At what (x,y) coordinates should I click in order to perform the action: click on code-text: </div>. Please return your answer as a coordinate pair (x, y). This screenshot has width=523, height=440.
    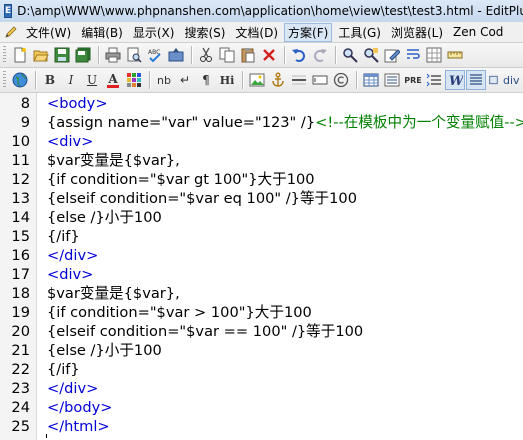
    Looking at the image, I should click on (72, 388).